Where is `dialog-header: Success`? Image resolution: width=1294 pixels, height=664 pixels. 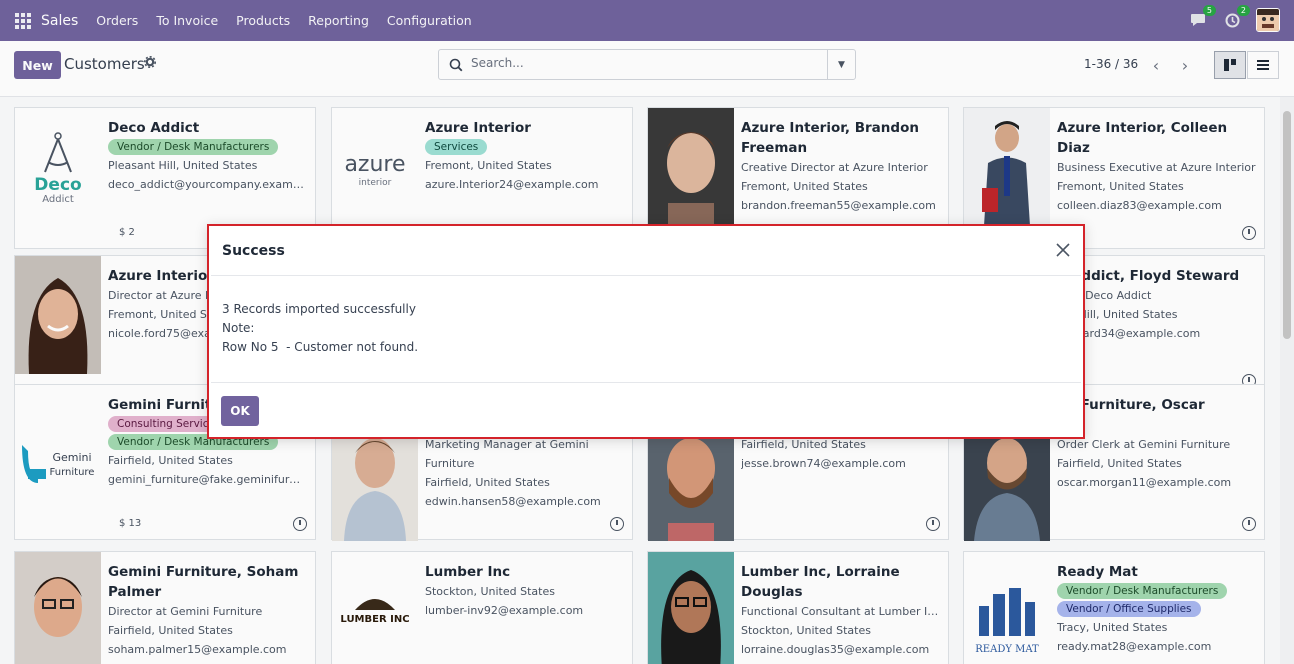 dialog-header: Success is located at coordinates (646, 252).